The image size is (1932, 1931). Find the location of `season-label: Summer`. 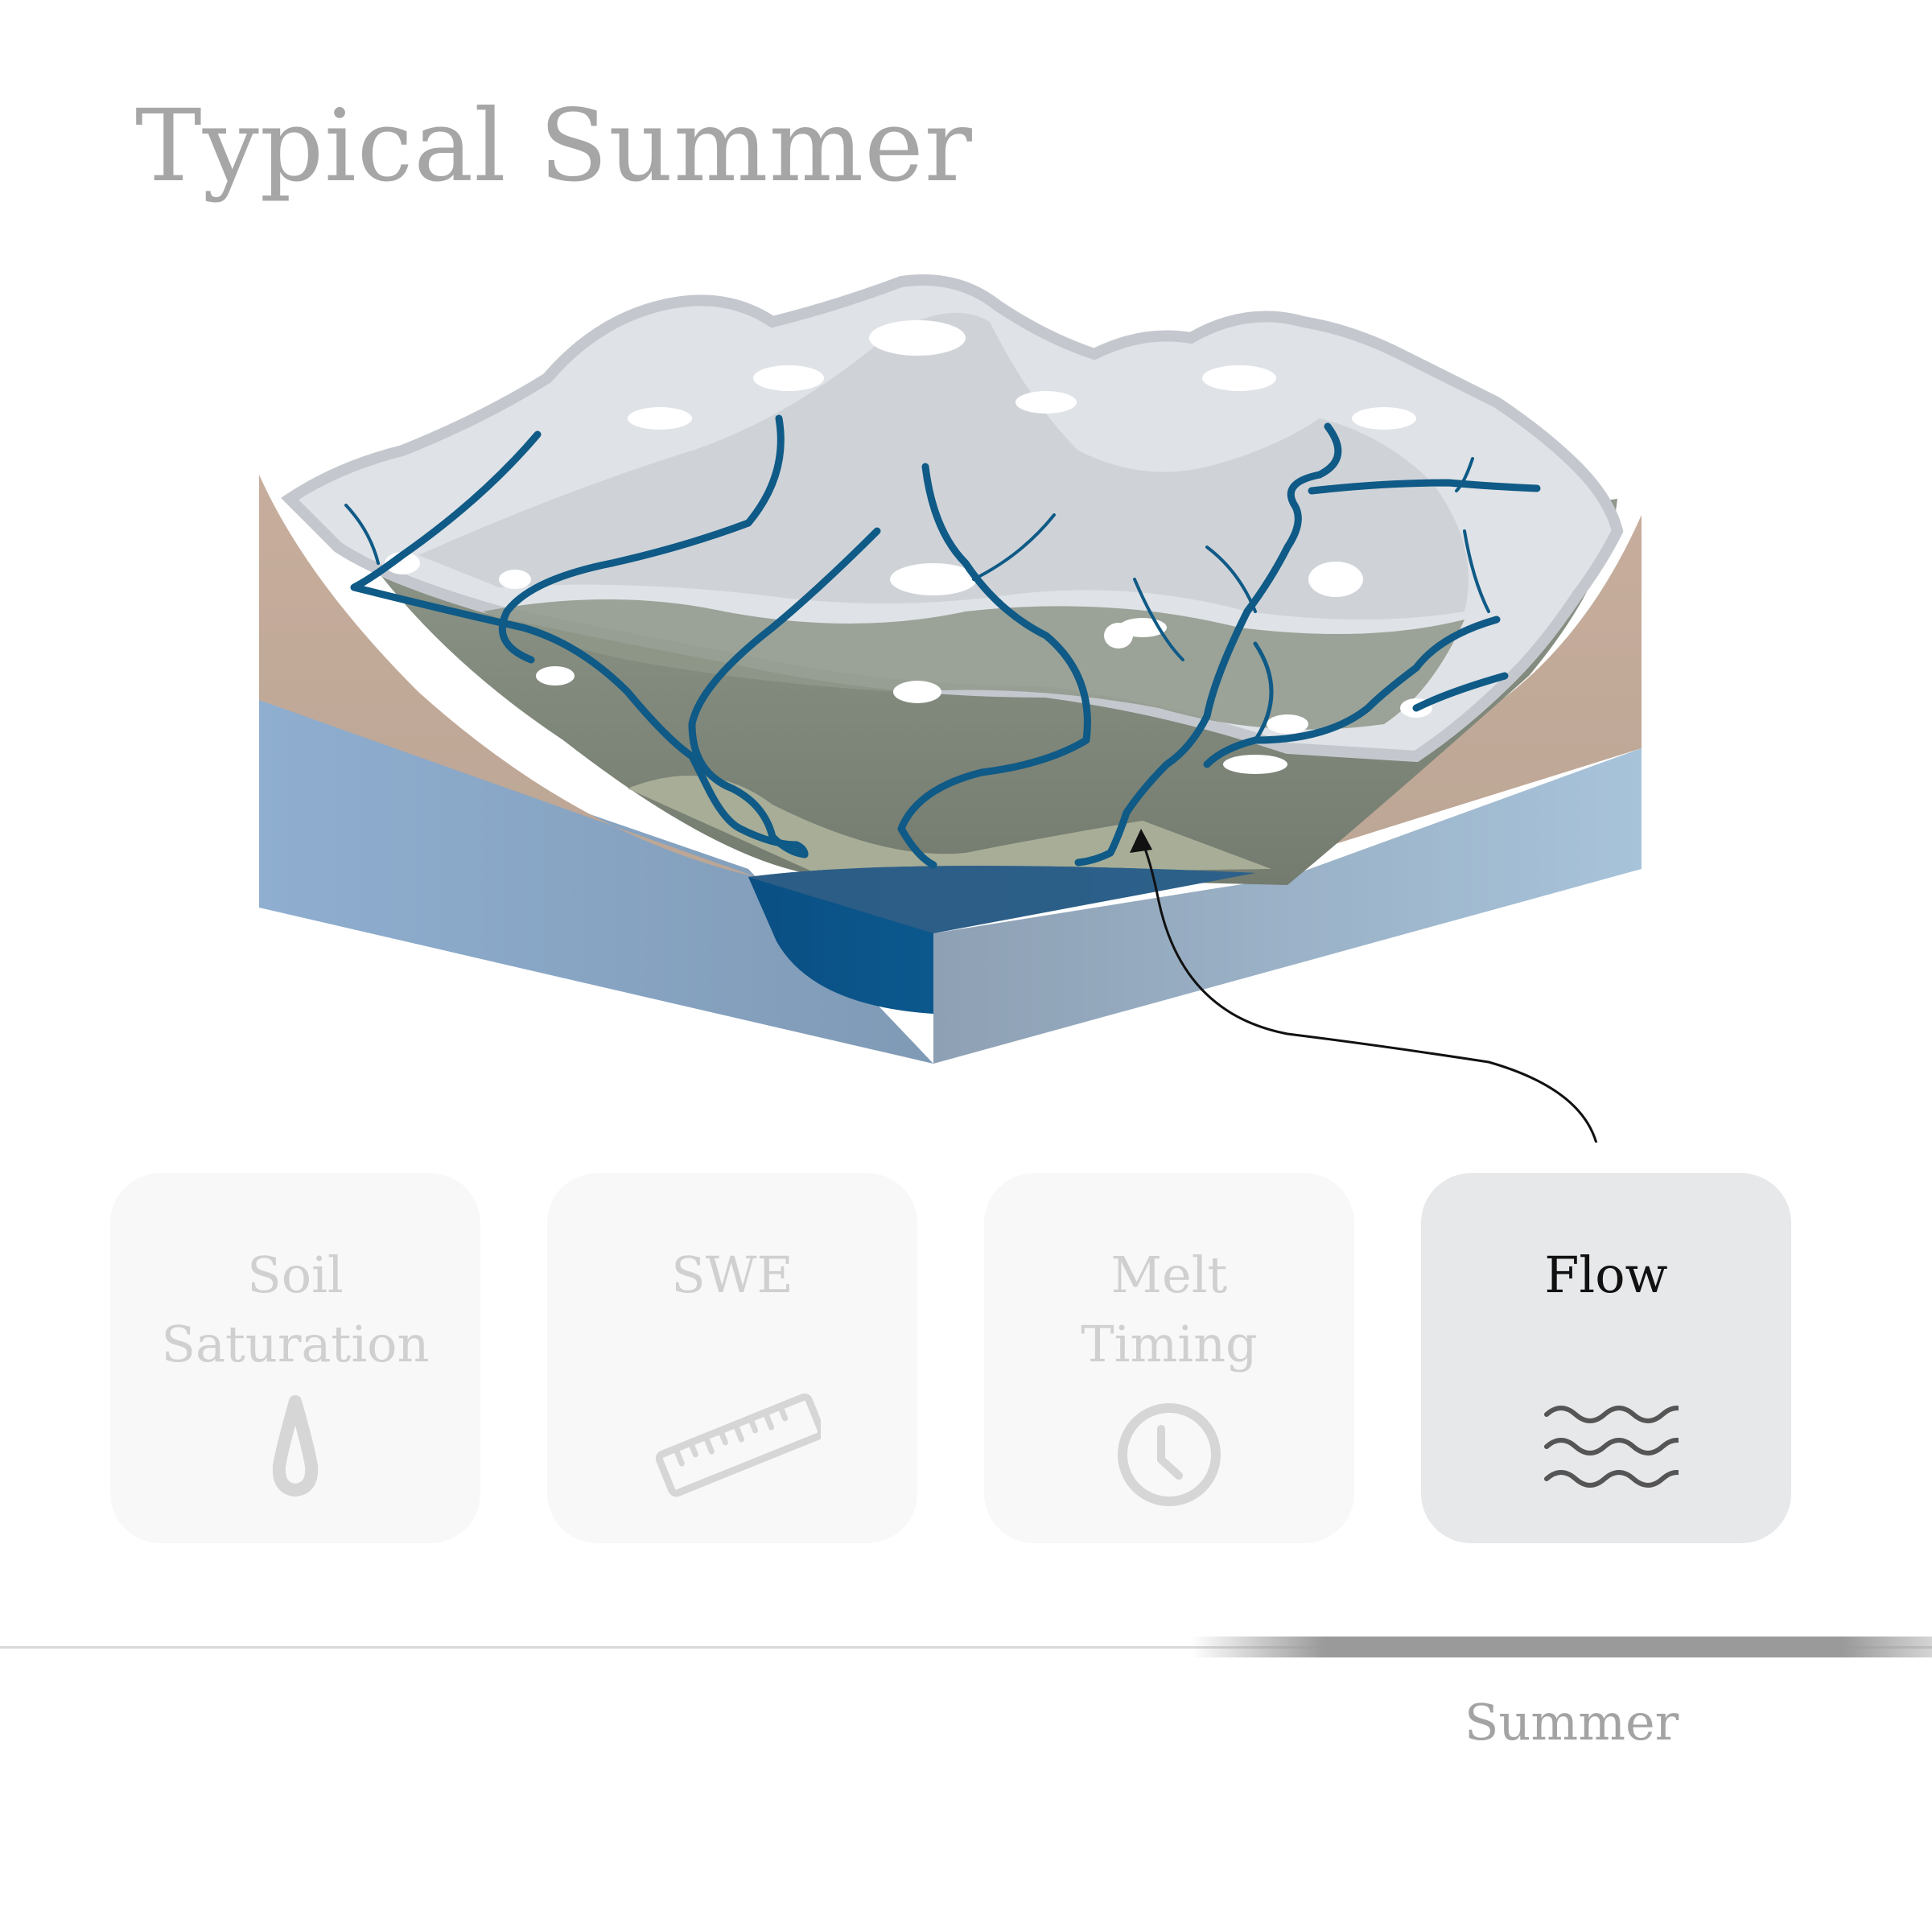

season-label: Summer is located at coordinates (1571, 1722).